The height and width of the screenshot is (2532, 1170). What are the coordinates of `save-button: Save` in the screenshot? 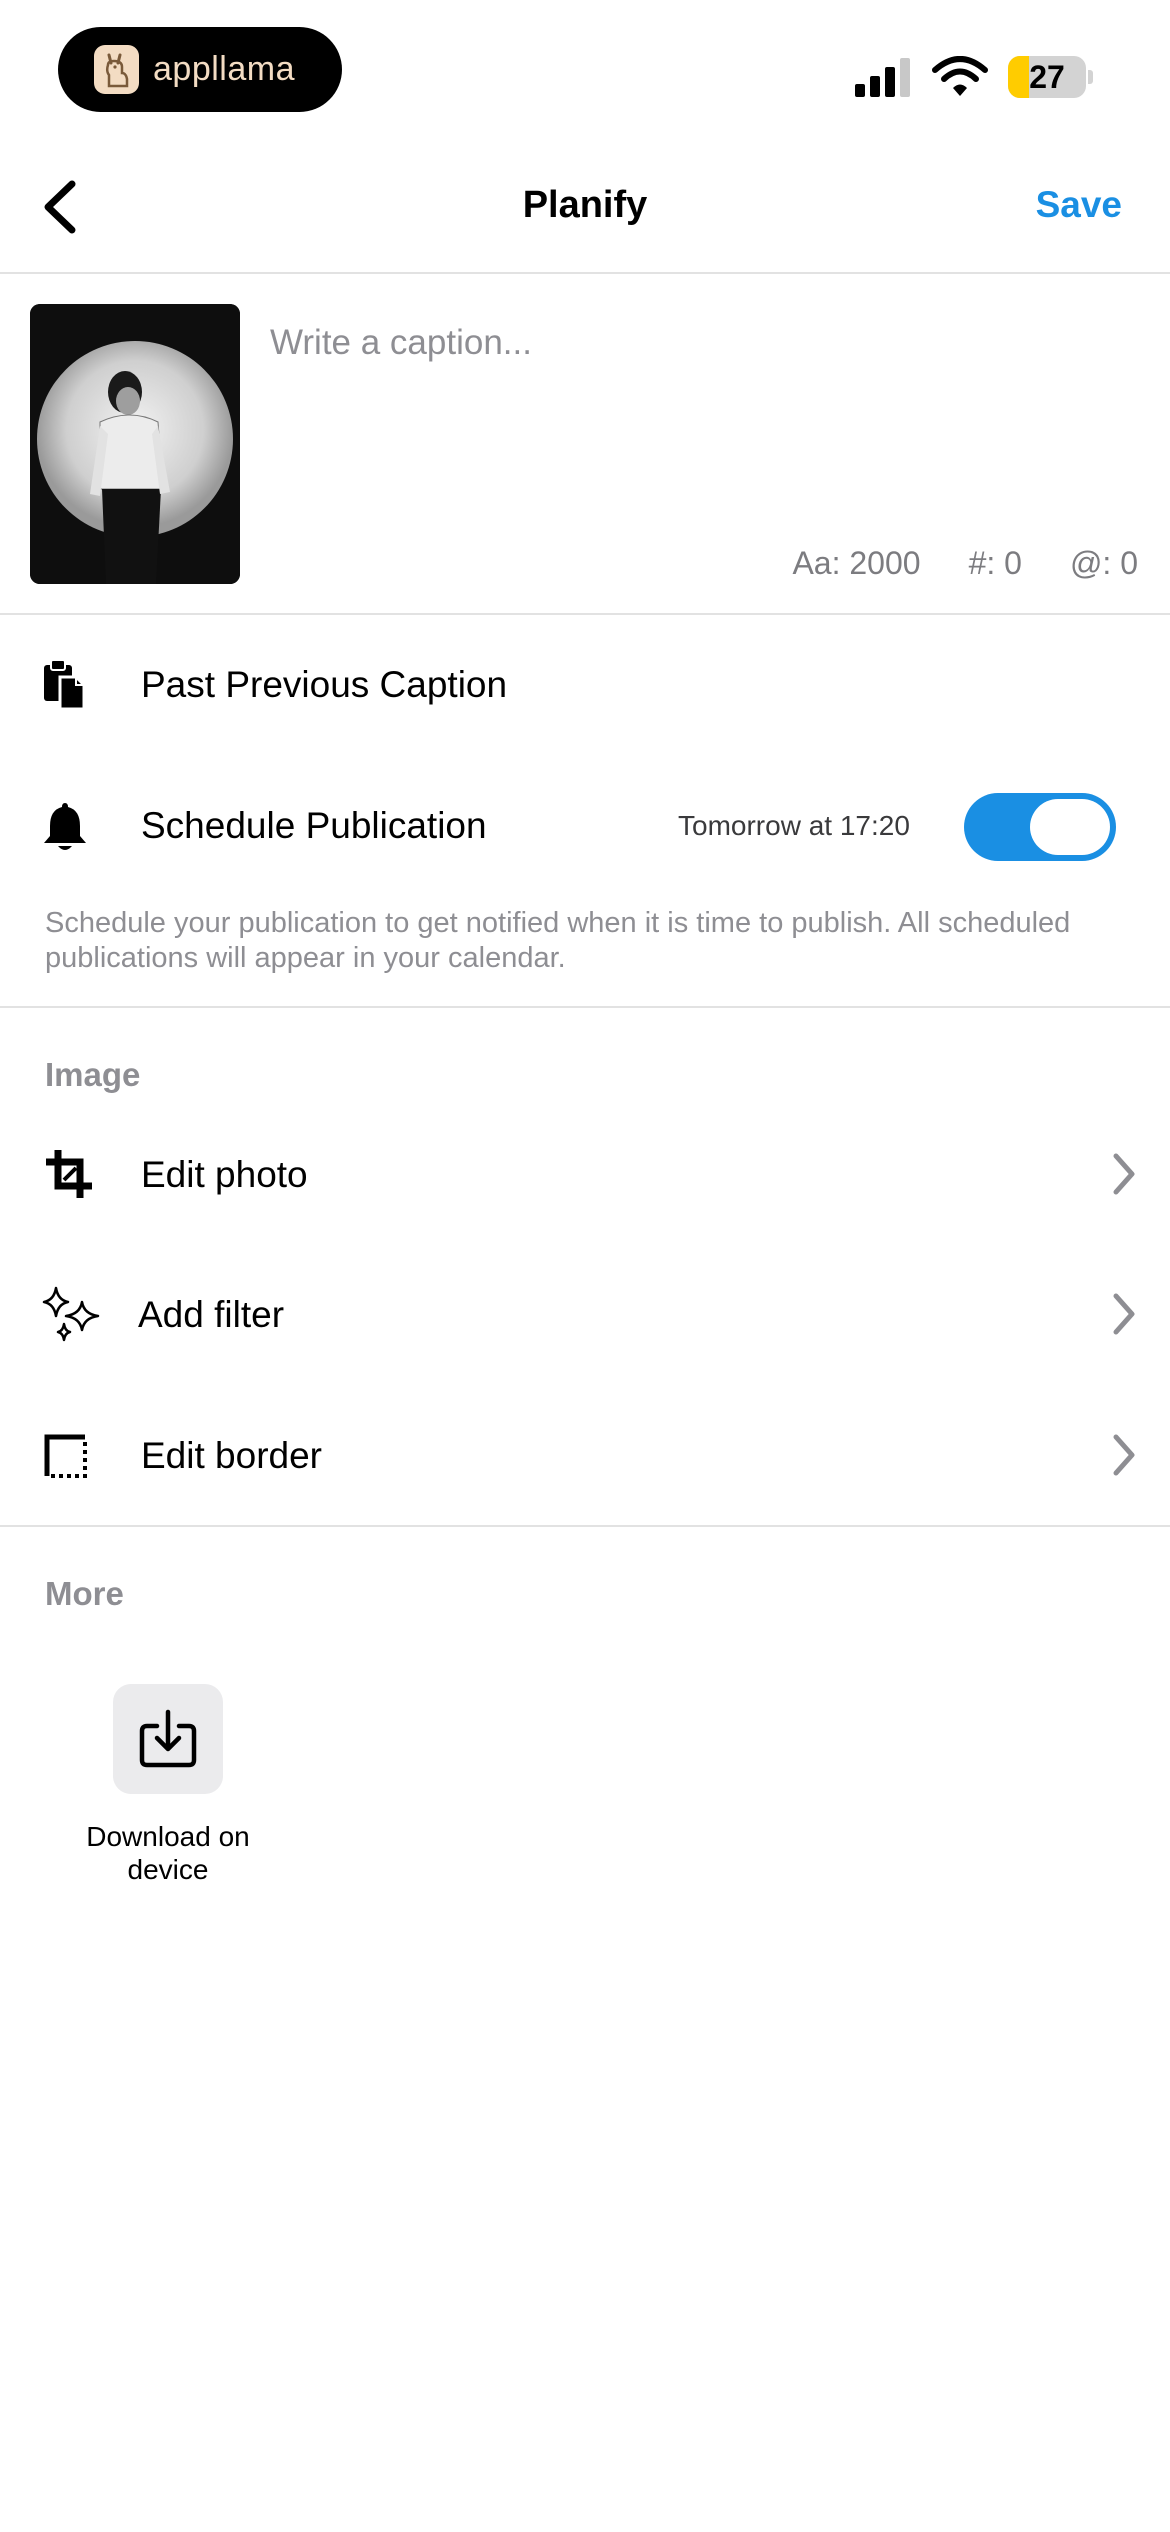 It's located at (1079, 205).